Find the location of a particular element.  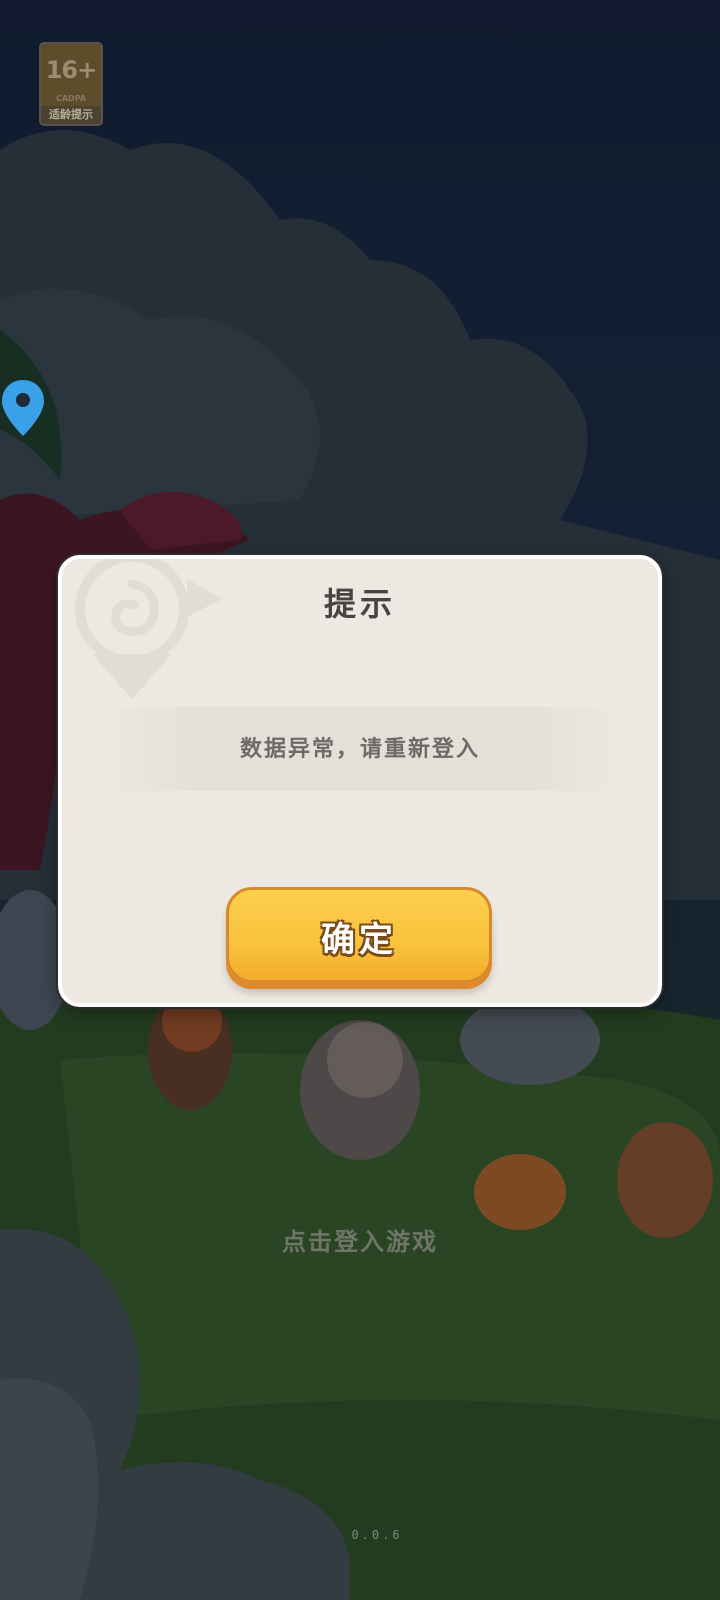

confirm-button: 确定 is located at coordinates (359, 935).